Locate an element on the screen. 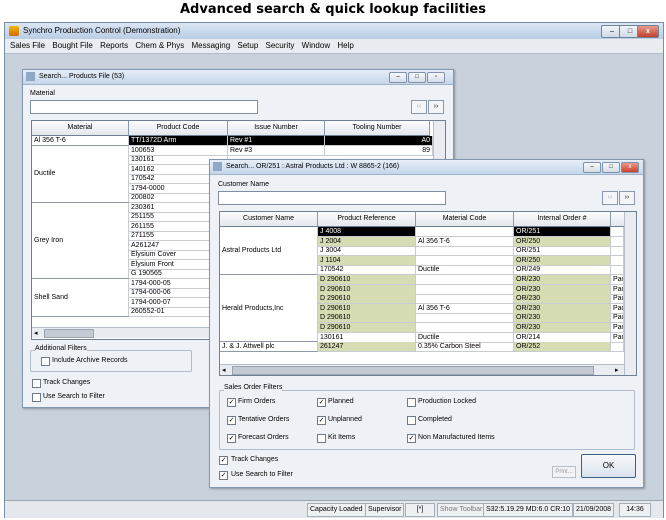 This screenshot has width=666, height=520. menu-window: Window is located at coordinates (316, 45).